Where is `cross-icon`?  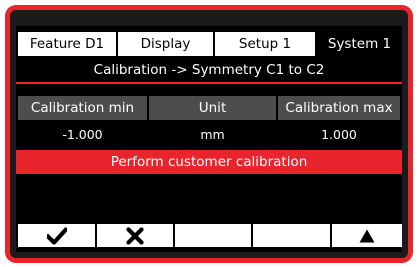
cross-icon is located at coordinates (135, 235).